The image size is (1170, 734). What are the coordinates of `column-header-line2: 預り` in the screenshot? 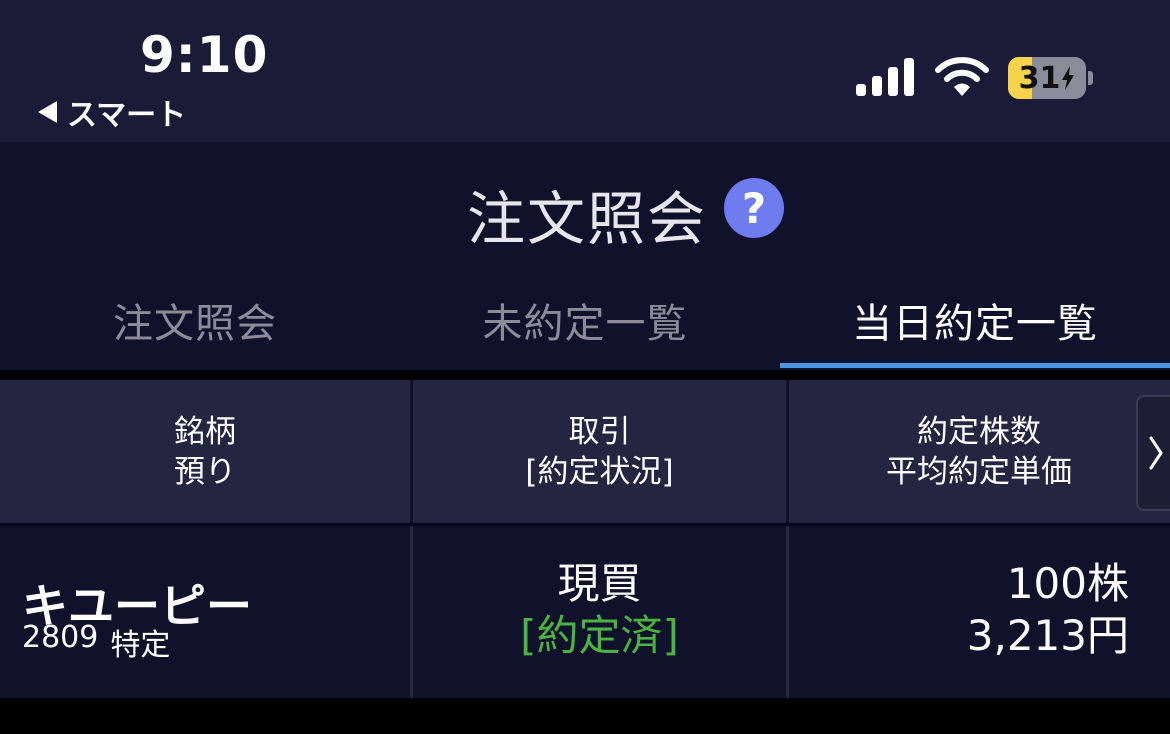 It's located at (205, 471).